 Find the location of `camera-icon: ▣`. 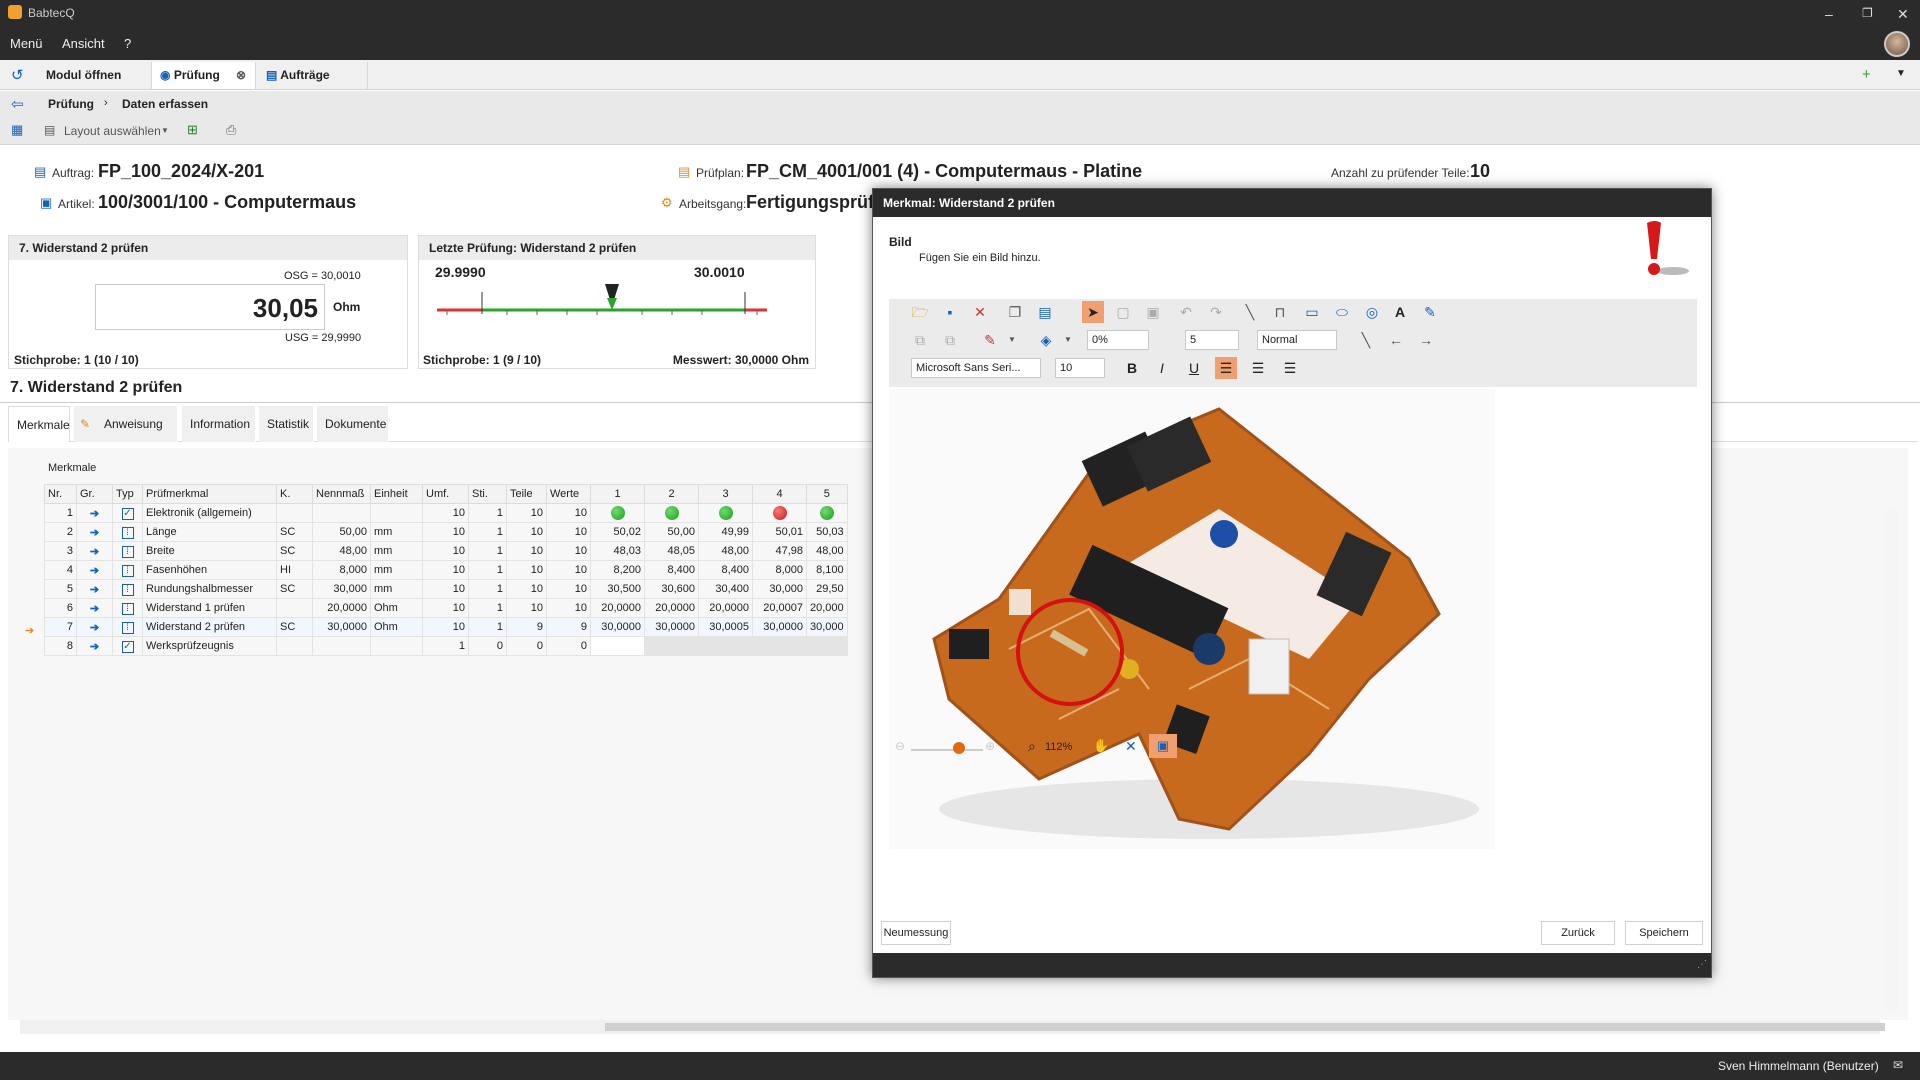

camera-icon: ▣ is located at coordinates (1163, 746).